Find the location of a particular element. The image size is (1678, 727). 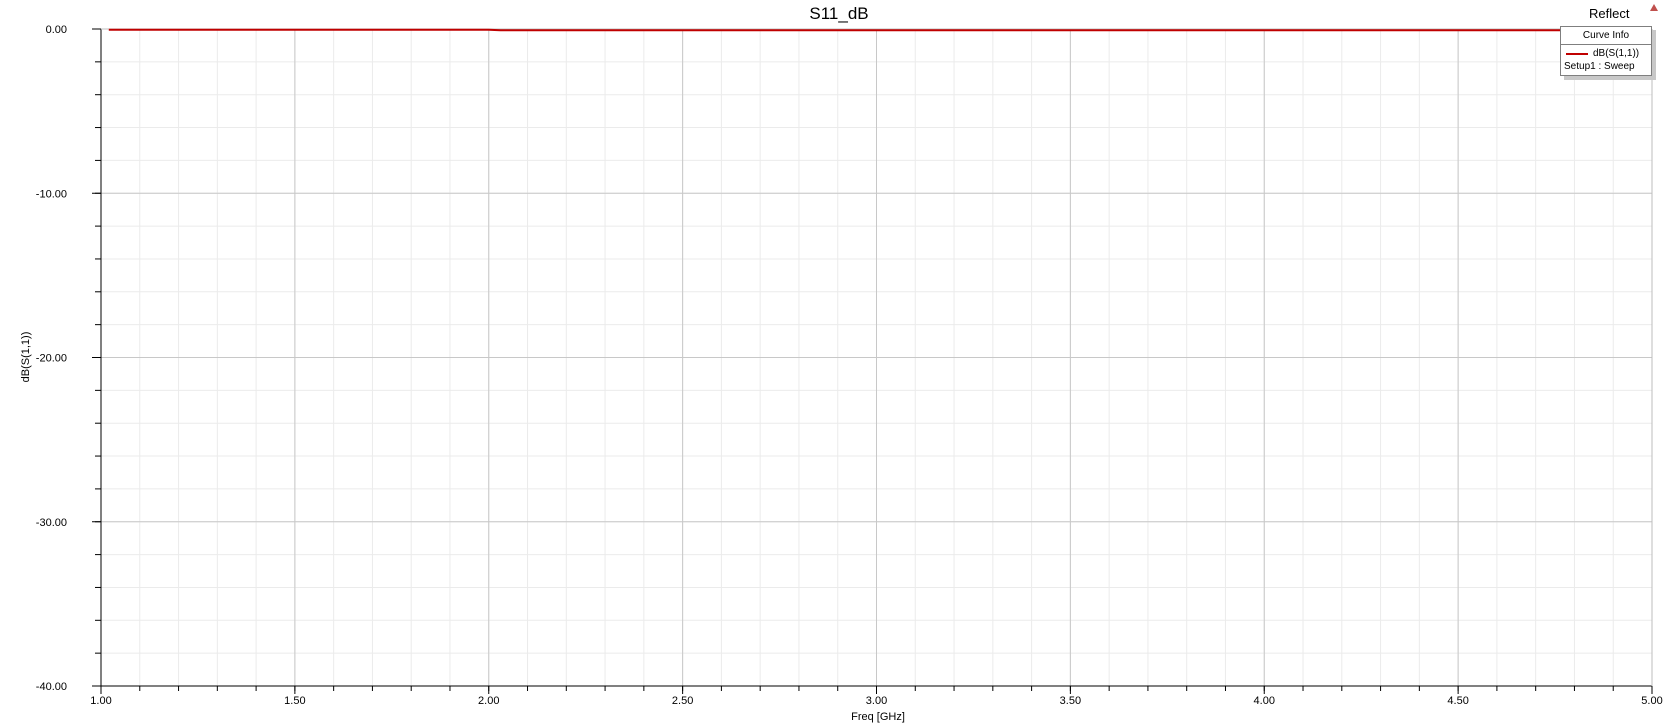

x-tick-label: 2.00 is located at coordinates (488, 701).